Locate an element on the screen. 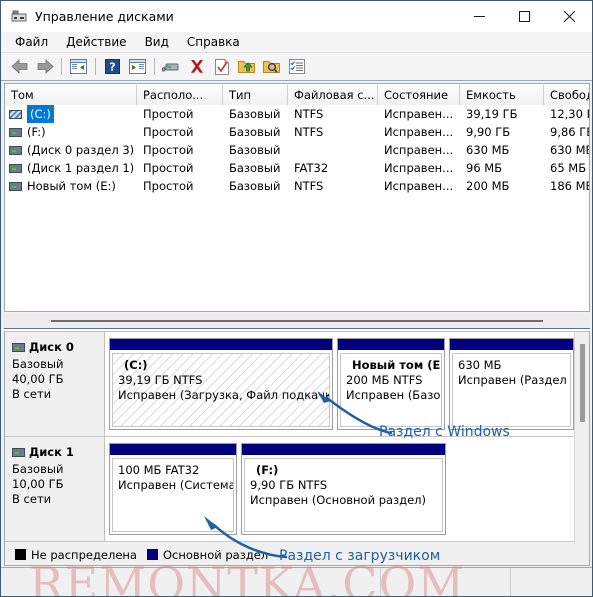  help-icon: ? is located at coordinates (112, 66).